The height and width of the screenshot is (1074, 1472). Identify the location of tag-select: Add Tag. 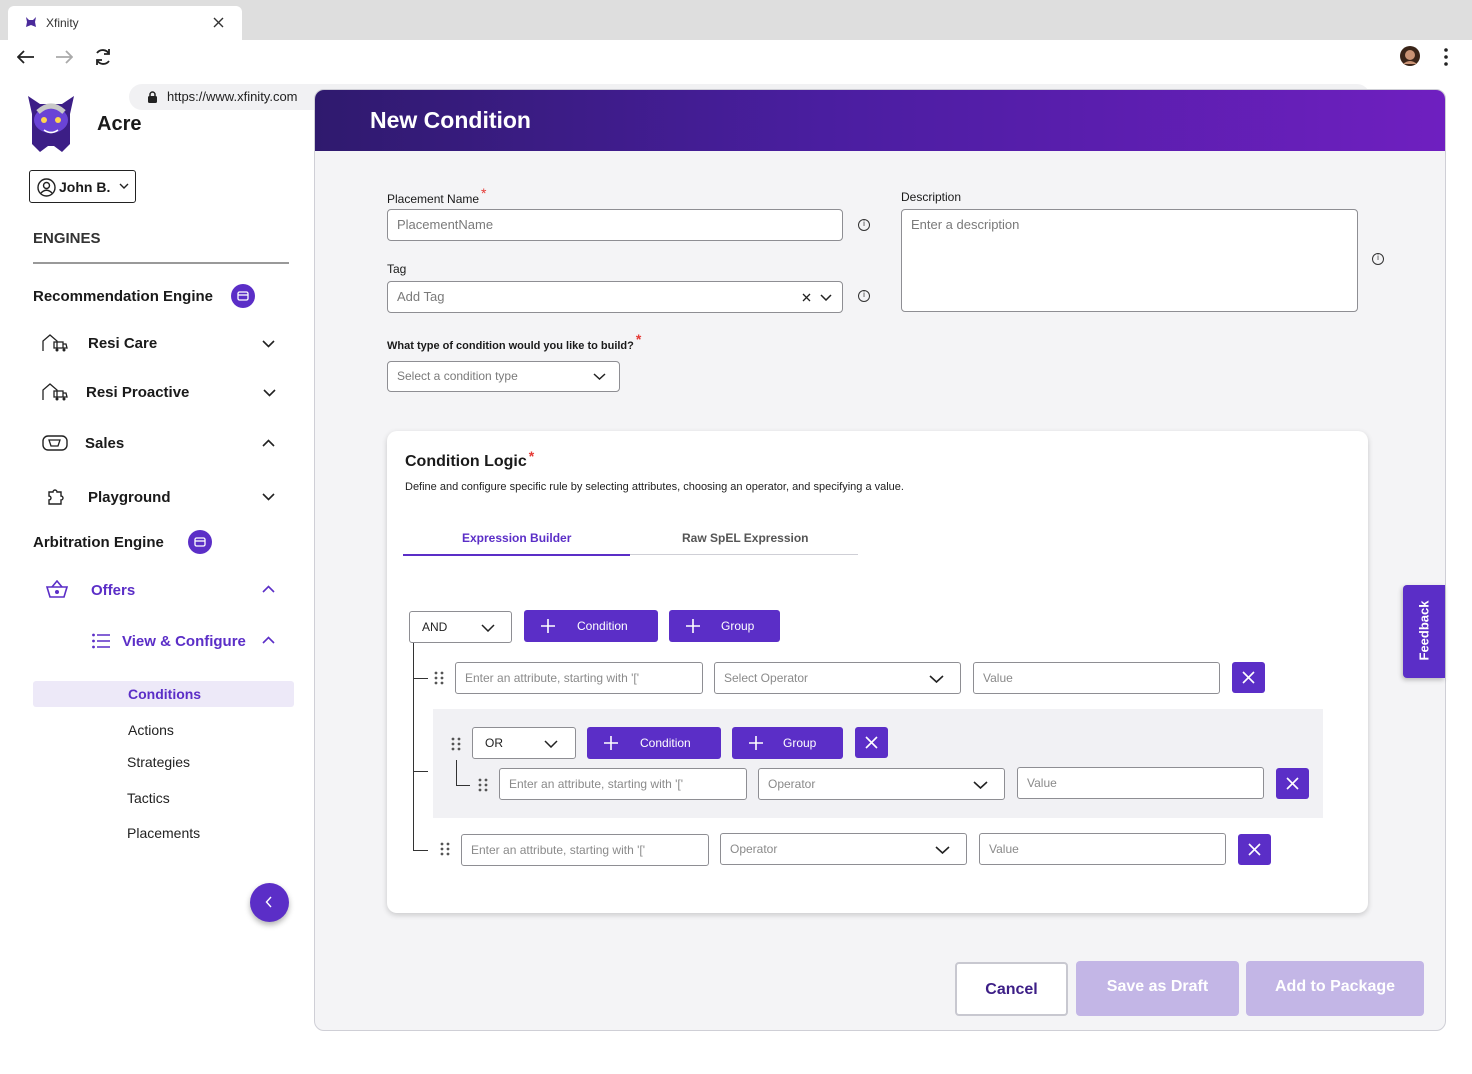
(615, 297).